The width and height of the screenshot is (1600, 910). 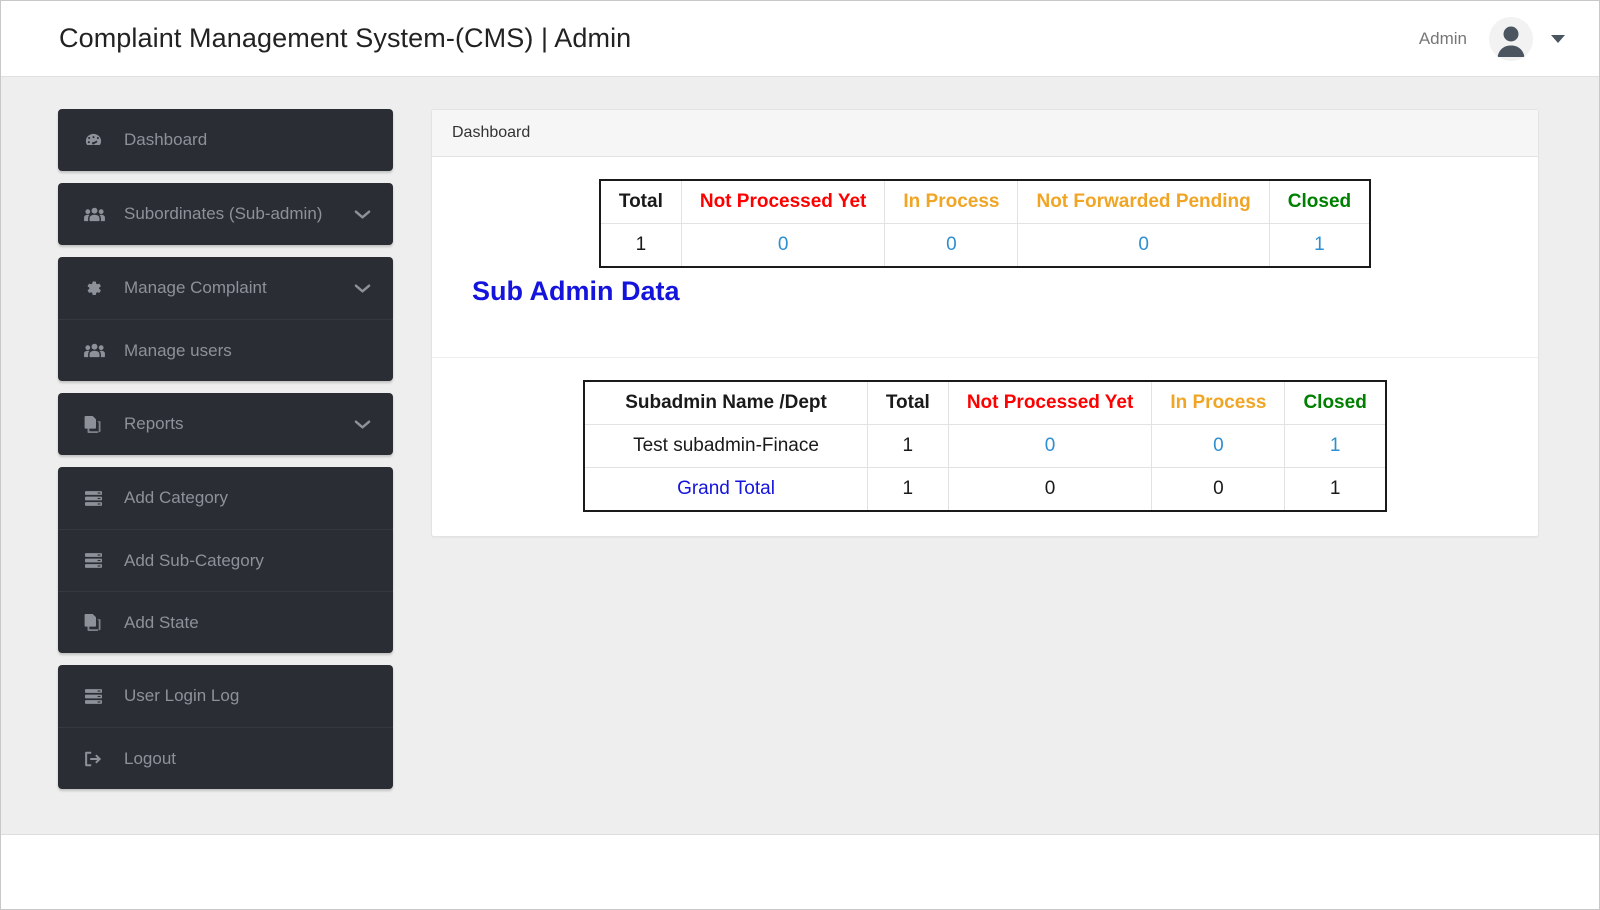 I want to click on table-row: Test subadmin-Finace 1 0 0 1, so click(x=985, y=446).